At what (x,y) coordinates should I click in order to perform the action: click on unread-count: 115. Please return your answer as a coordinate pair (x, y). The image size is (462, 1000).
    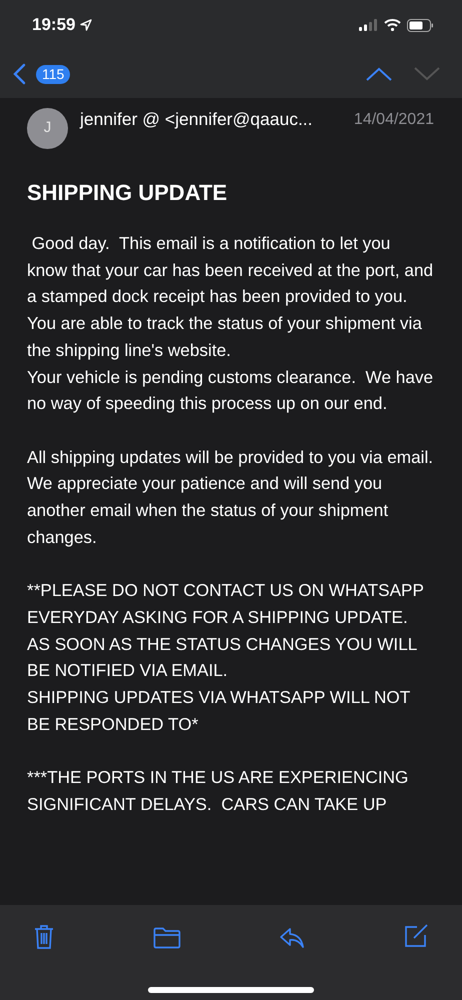
    Looking at the image, I should click on (53, 74).